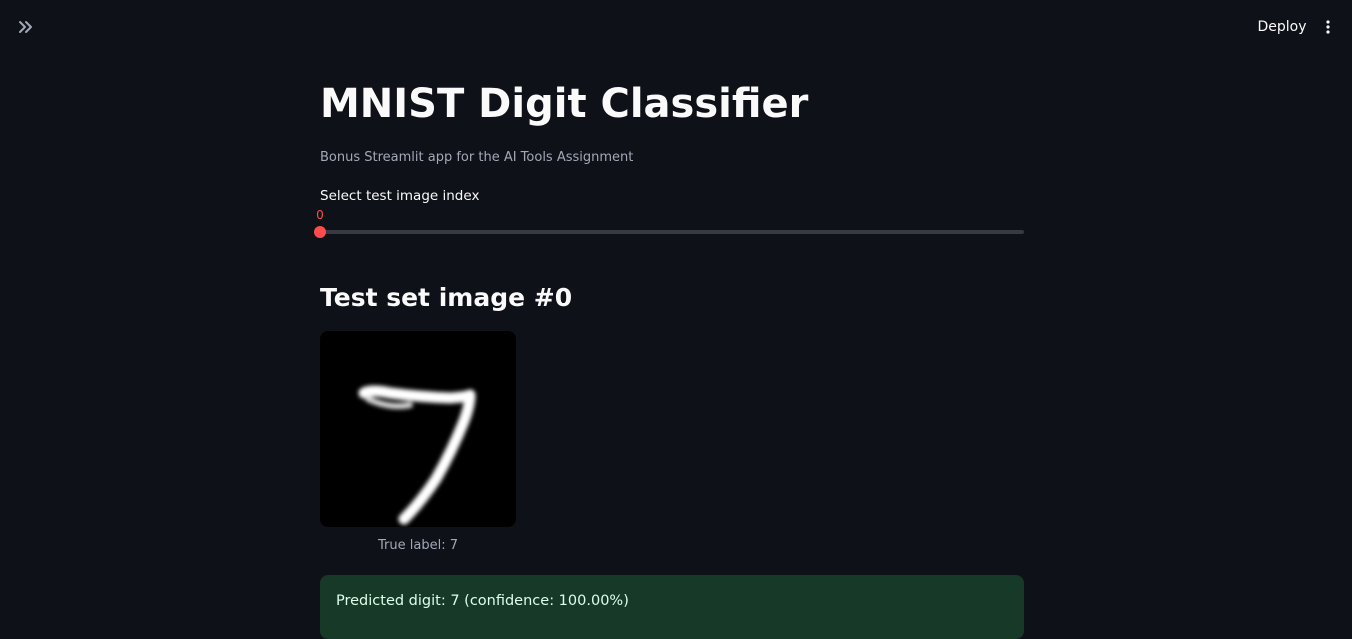 The height and width of the screenshot is (639, 1352). What do you see at coordinates (669, 232) in the screenshot?
I see `image-index-slider` at bounding box center [669, 232].